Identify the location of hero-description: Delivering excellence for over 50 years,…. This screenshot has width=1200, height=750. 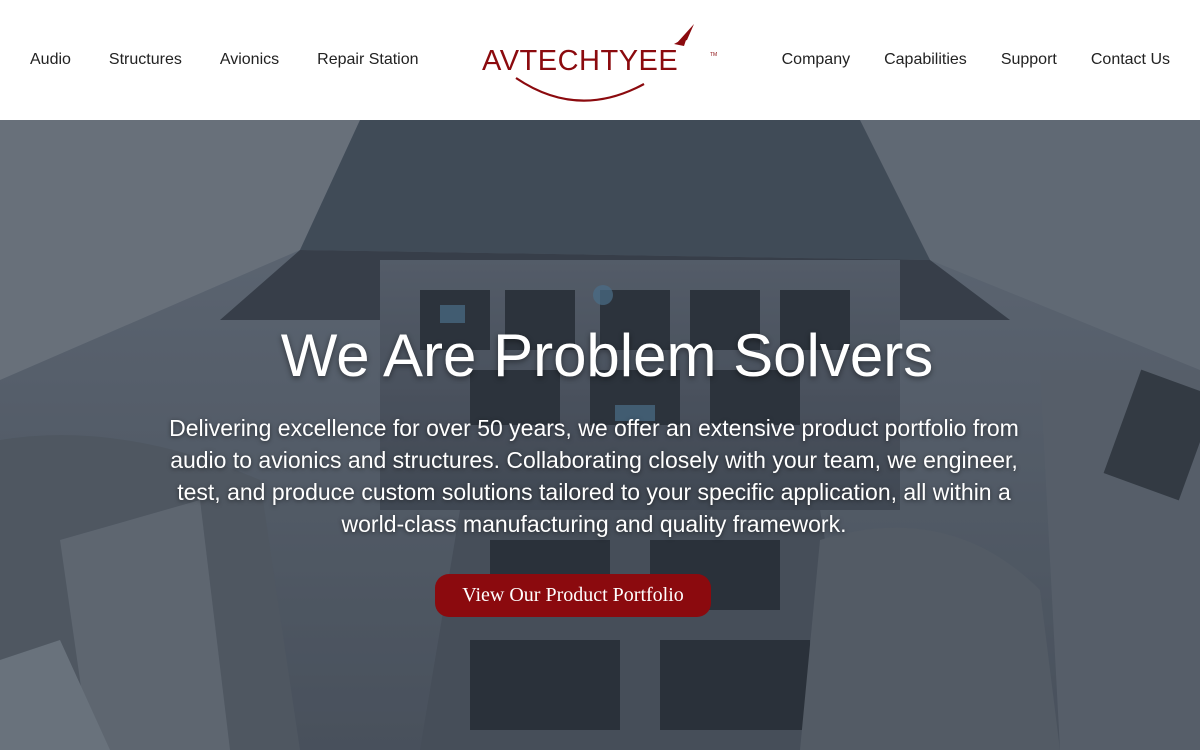
(594, 476).